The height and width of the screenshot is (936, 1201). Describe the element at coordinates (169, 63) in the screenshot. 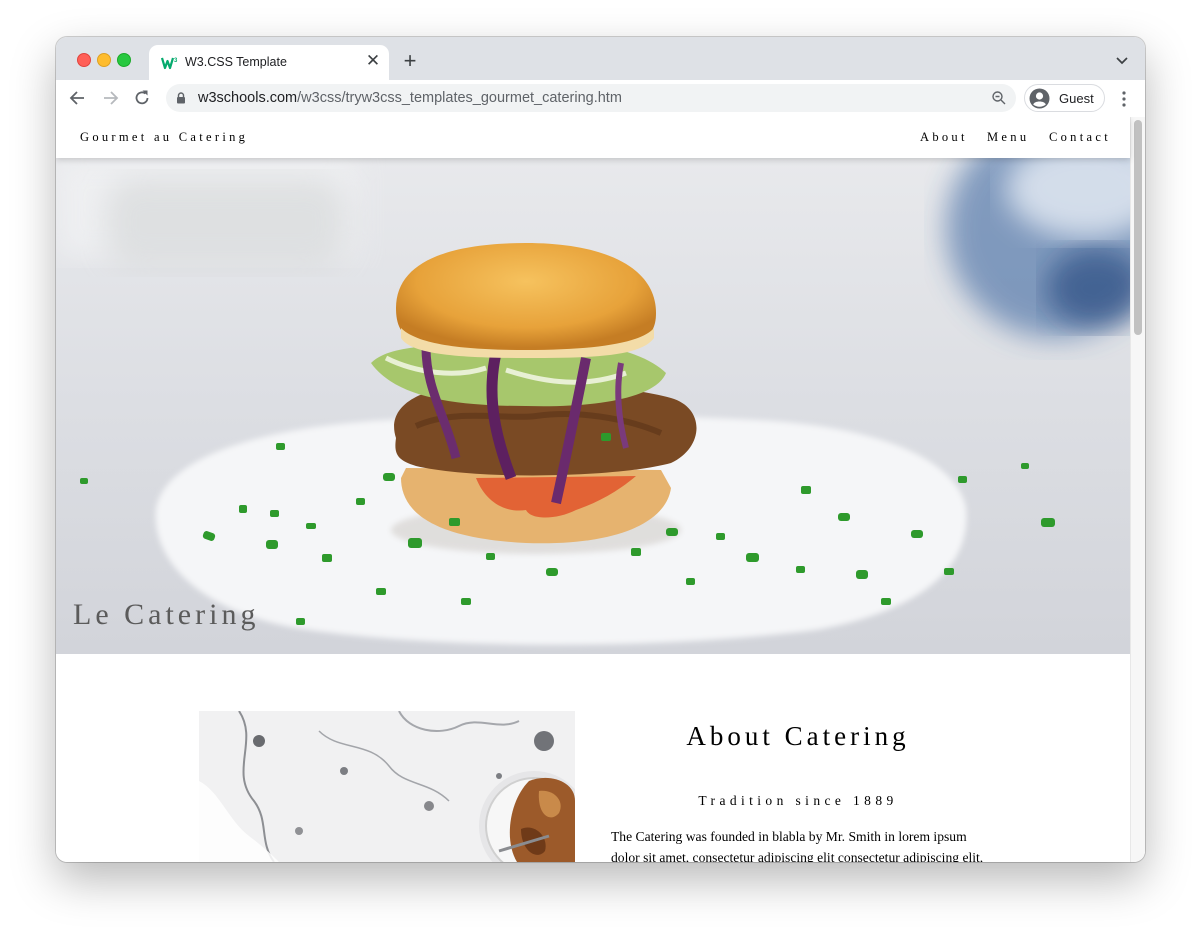

I see `w3schools-favicon-icon: 3` at that location.